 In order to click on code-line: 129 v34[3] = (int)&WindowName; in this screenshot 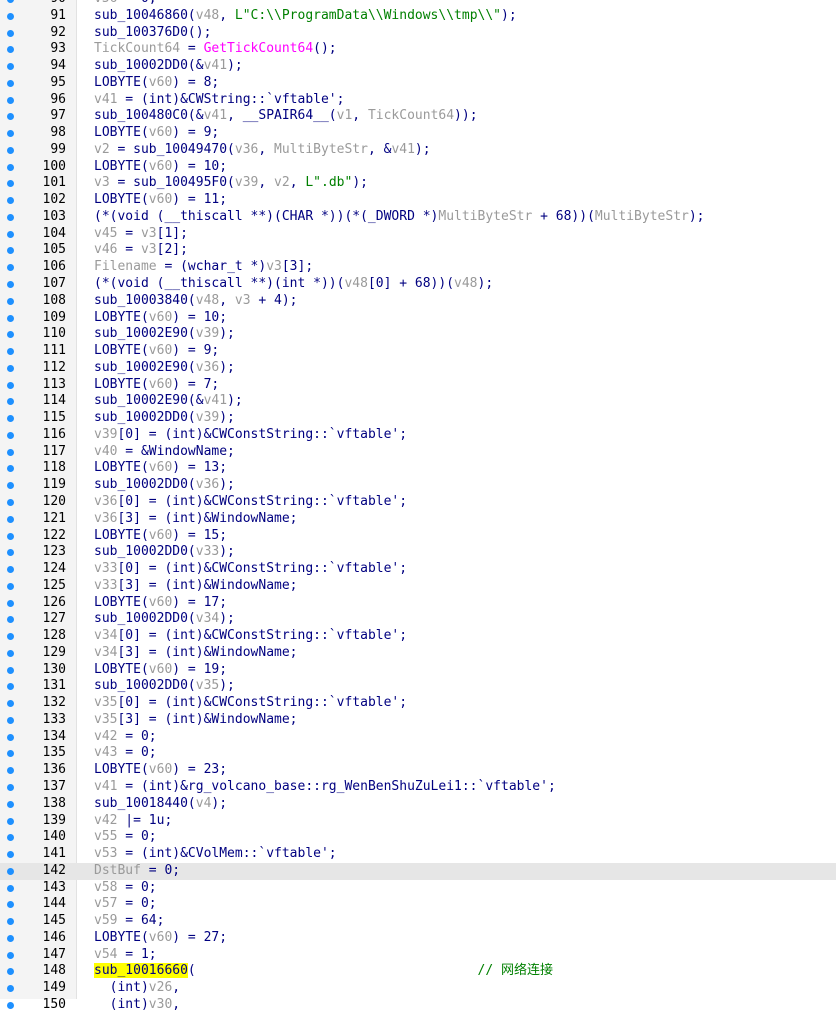, I will do `click(418, 653)`.